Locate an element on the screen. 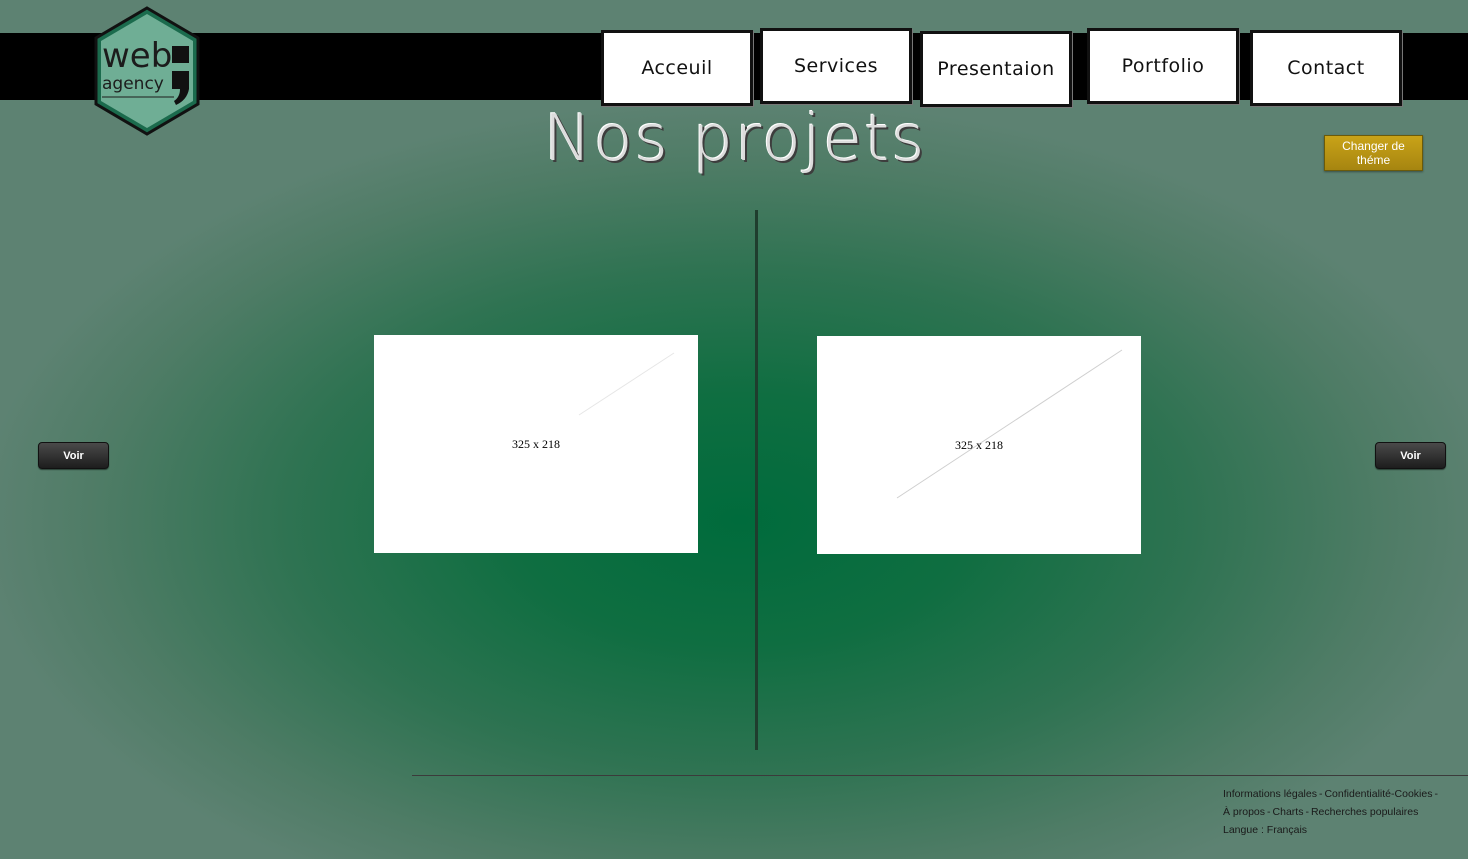 This screenshot has width=1468, height=859. nav-contact-button: Contact is located at coordinates (1326, 68).